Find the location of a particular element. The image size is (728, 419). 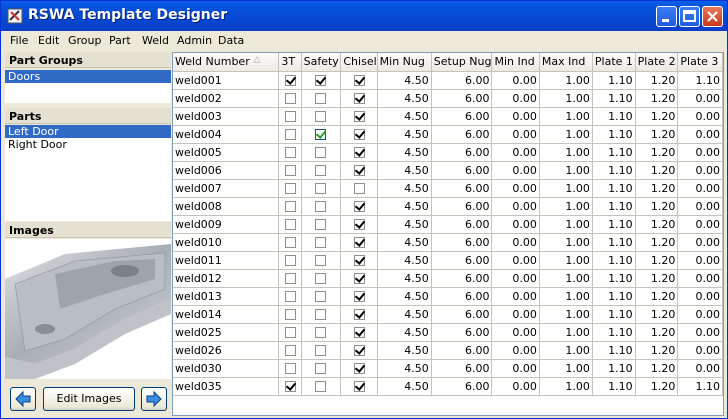

table-row: weld001 4.50 6.00 0.00 1.00 1.10 1.20 1.10 is located at coordinates (448, 80).